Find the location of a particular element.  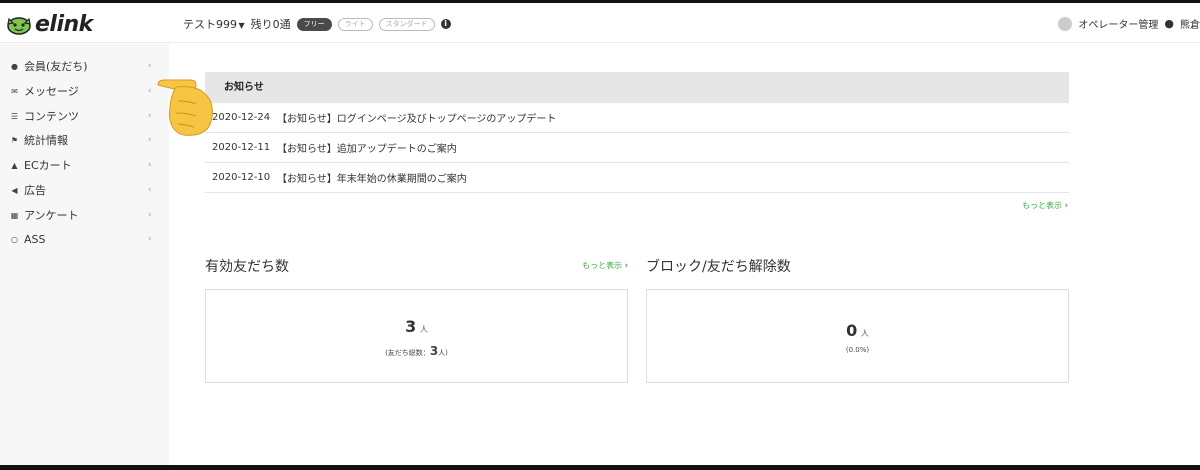

notices-more-link: もっと表示 › is located at coordinates (1045, 205).